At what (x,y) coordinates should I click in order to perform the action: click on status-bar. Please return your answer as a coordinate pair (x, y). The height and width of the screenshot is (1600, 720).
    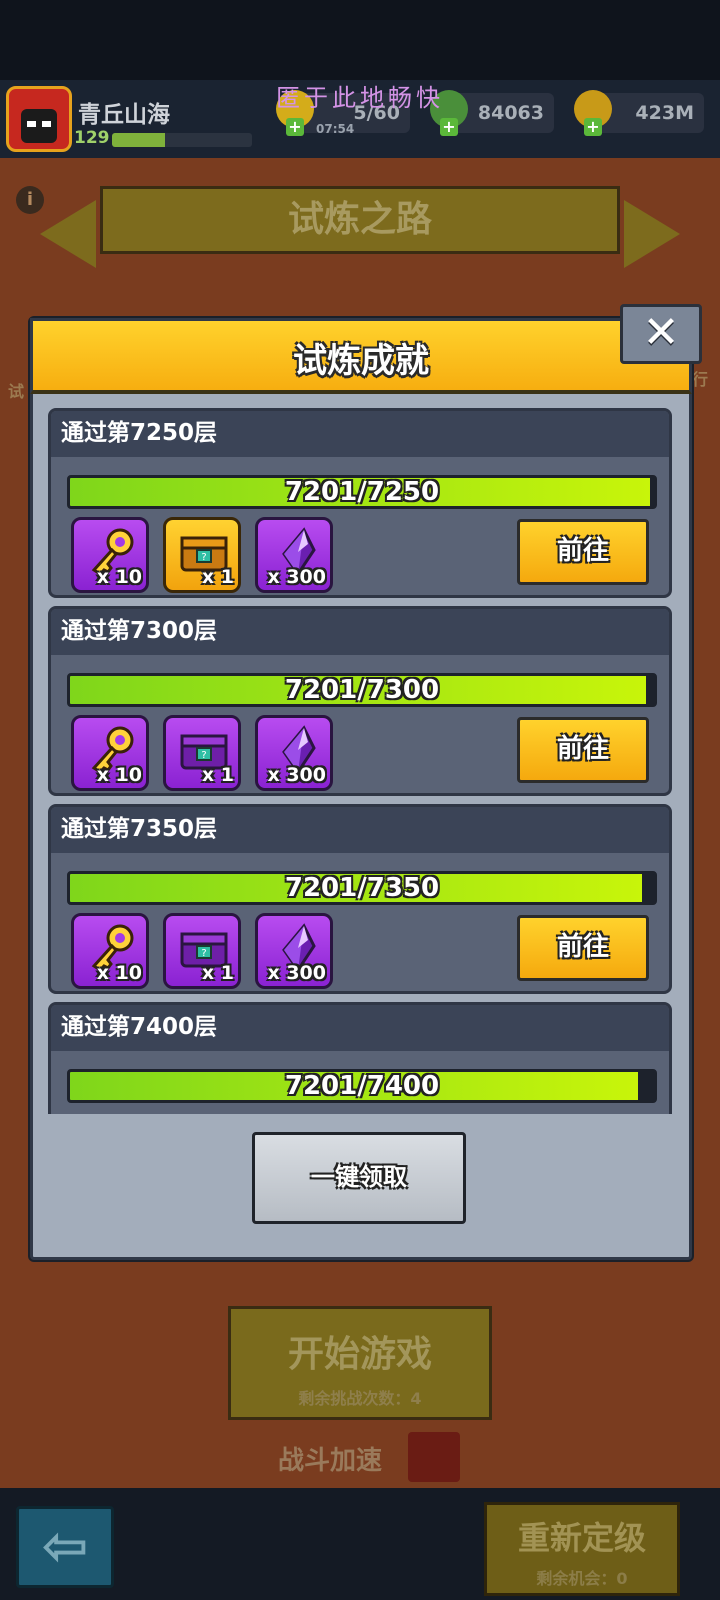
    Looking at the image, I should click on (360, 40).